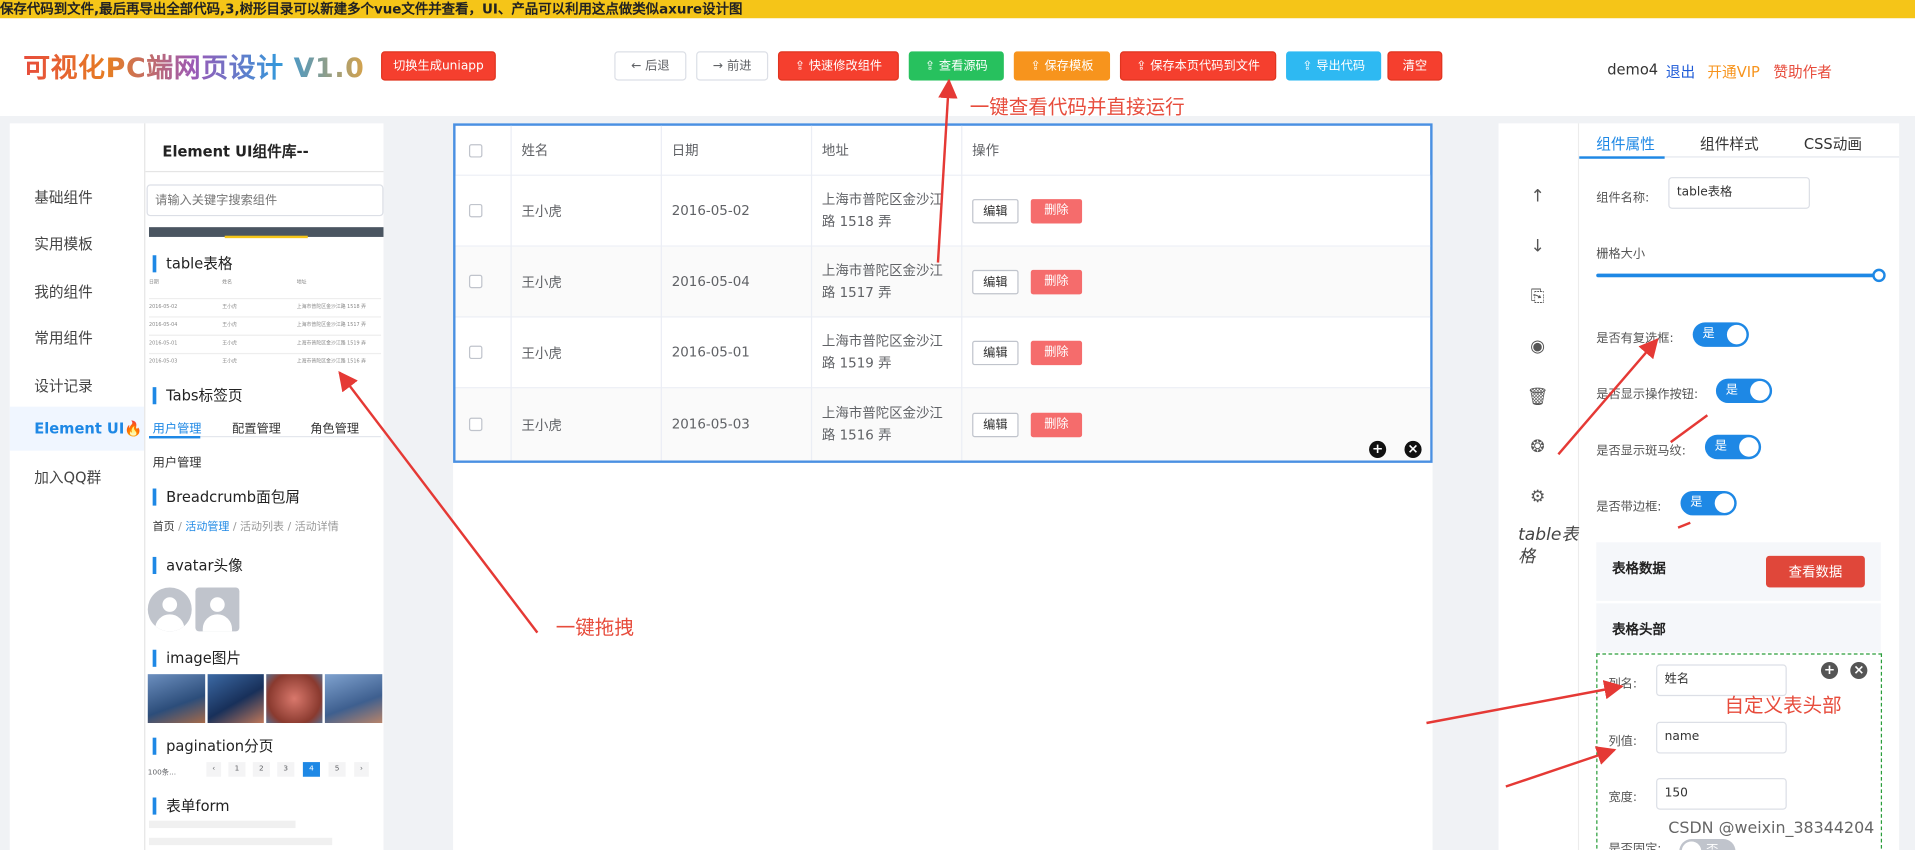 The width and height of the screenshot is (1915, 850). Describe the element at coordinates (1608, 397) in the screenshot. I see `arrow-to-switches` at that location.